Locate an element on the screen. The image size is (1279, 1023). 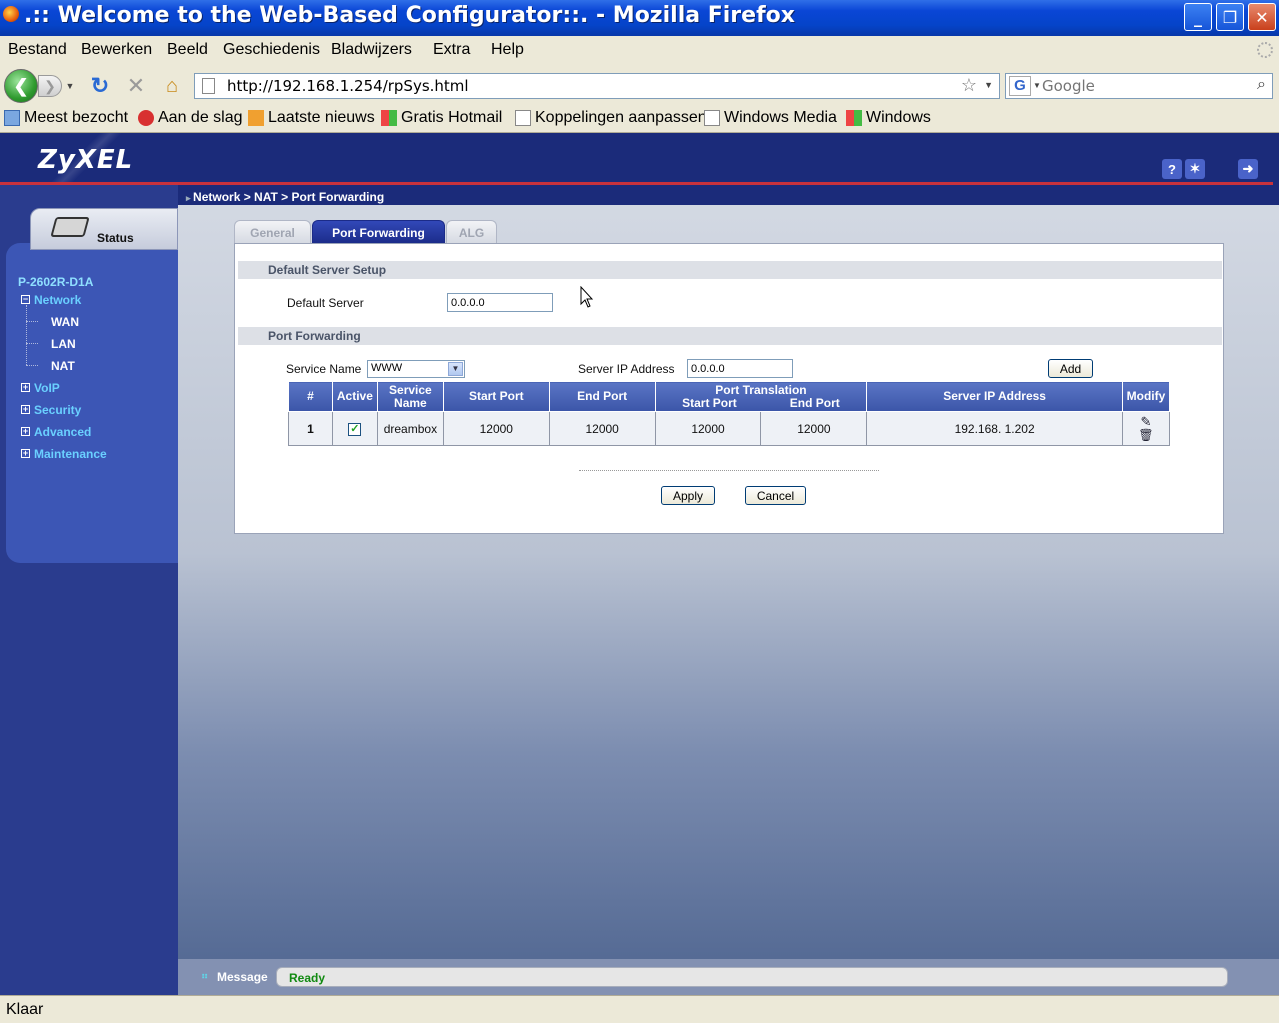
bookmark-windows-media: Windows Media is located at coordinates (770, 118).